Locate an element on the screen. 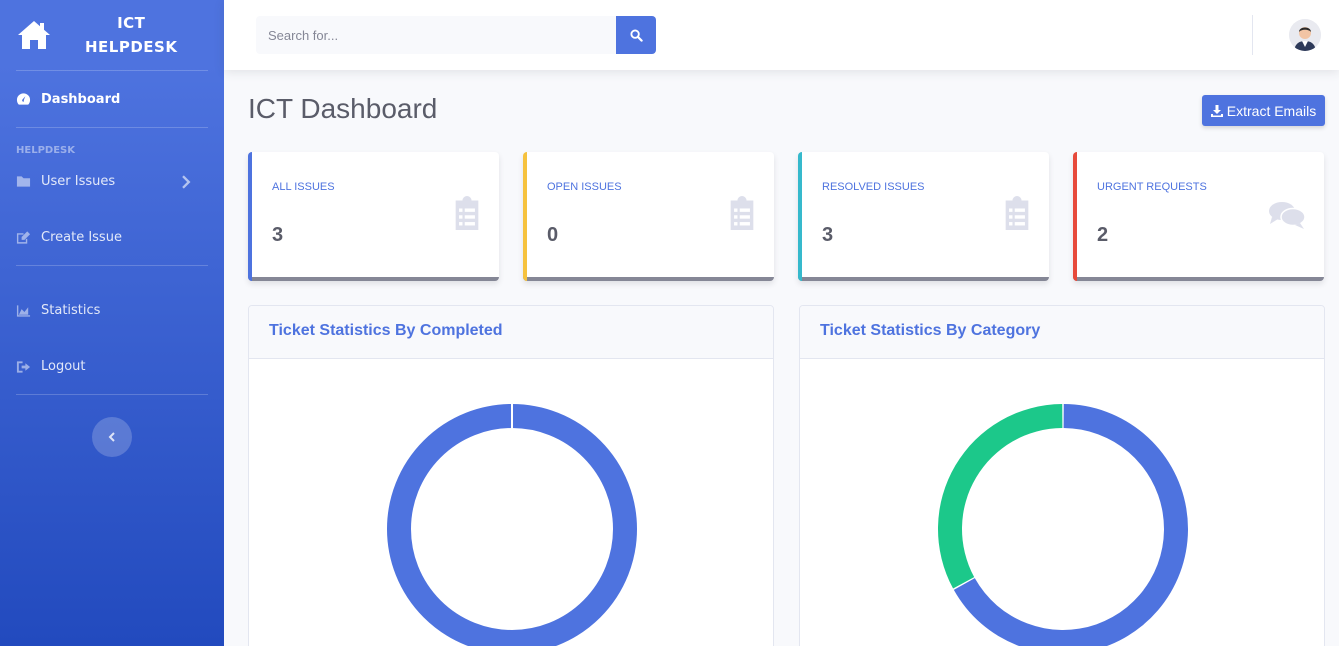 The height and width of the screenshot is (646, 1339). folder-icon is located at coordinates (23, 181).